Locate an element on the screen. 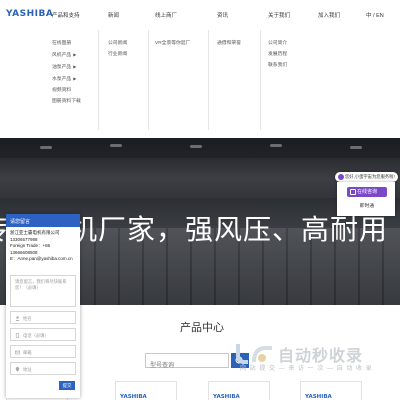  menu-item-online-catalog: 在线图册 is located at coordinates (66, 43).